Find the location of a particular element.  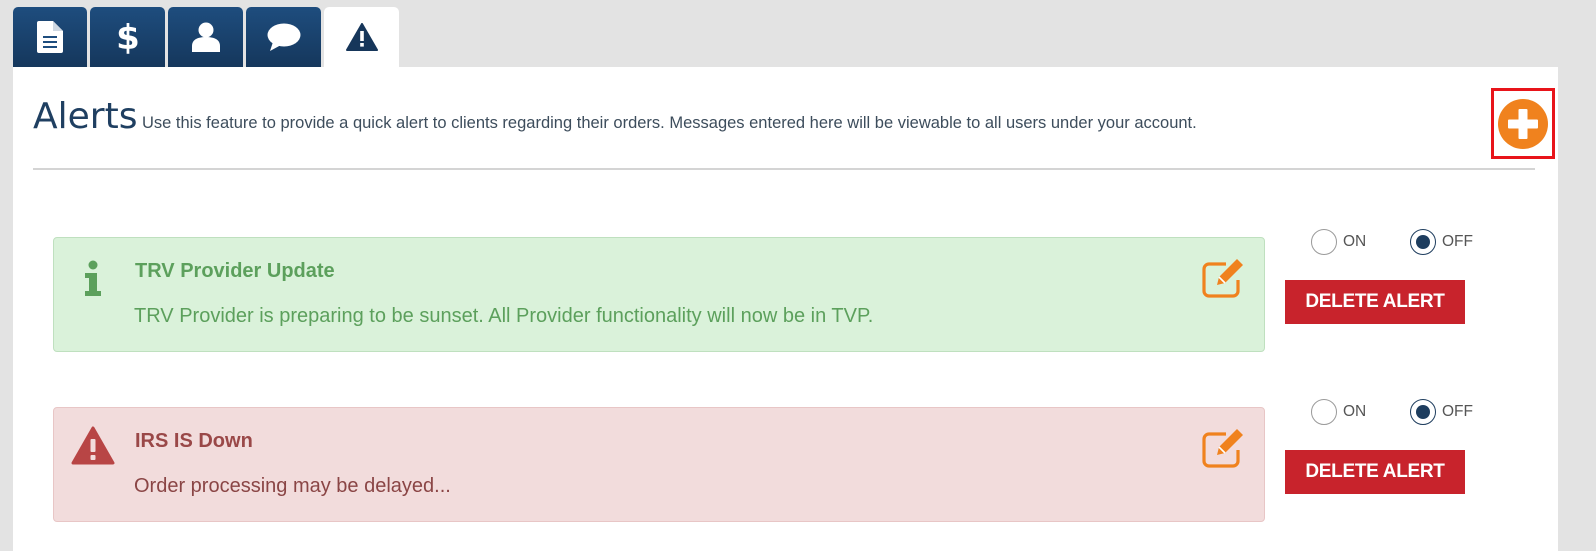

tab-billing: $ is located at coordinates (127, 37).